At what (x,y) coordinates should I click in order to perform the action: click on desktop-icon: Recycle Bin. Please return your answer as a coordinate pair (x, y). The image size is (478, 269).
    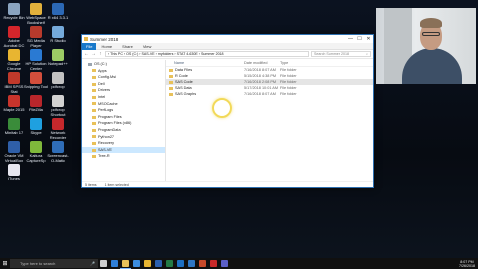
    Looking at the image, I should click on (14, 12).